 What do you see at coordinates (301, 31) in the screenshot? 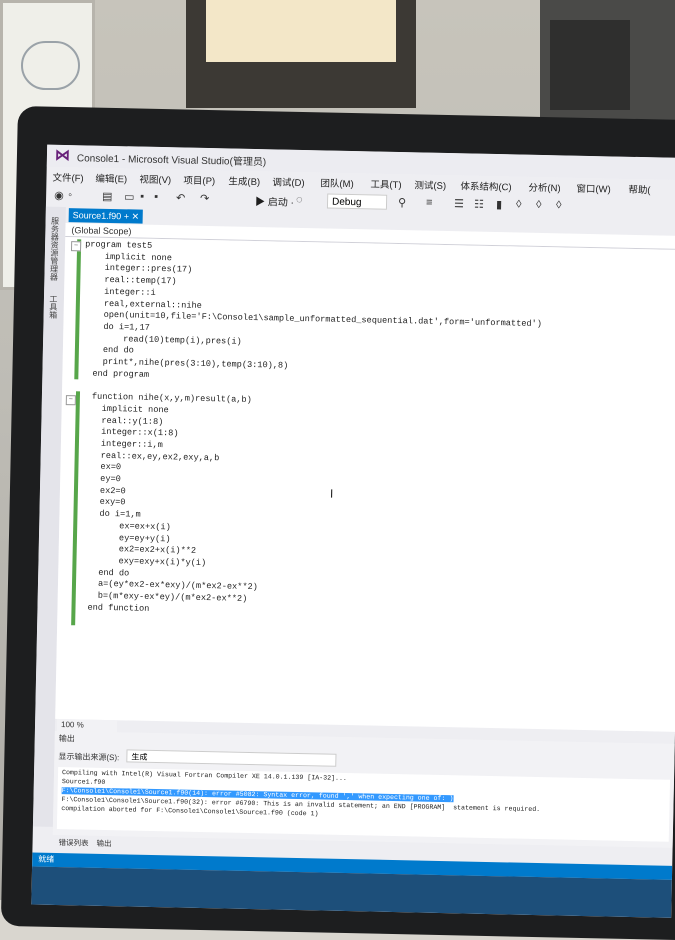
I see `window-light` at bounding box center [301, 31].